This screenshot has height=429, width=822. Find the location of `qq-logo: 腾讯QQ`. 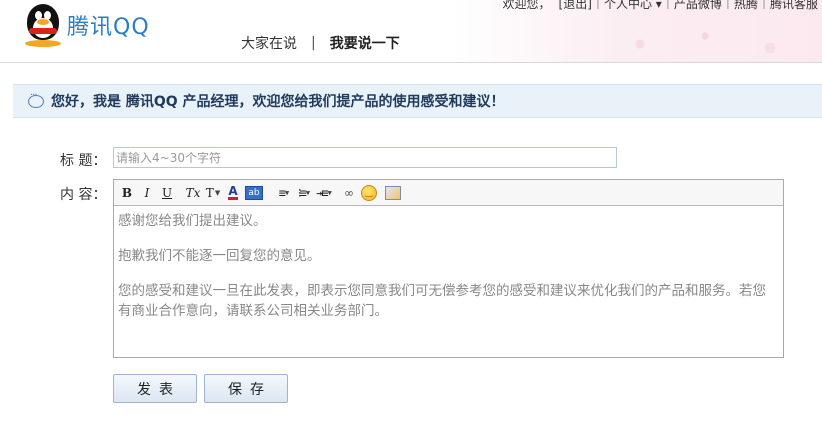

qq-logo: 腾讯QQ is located at coordinates (93, 25).